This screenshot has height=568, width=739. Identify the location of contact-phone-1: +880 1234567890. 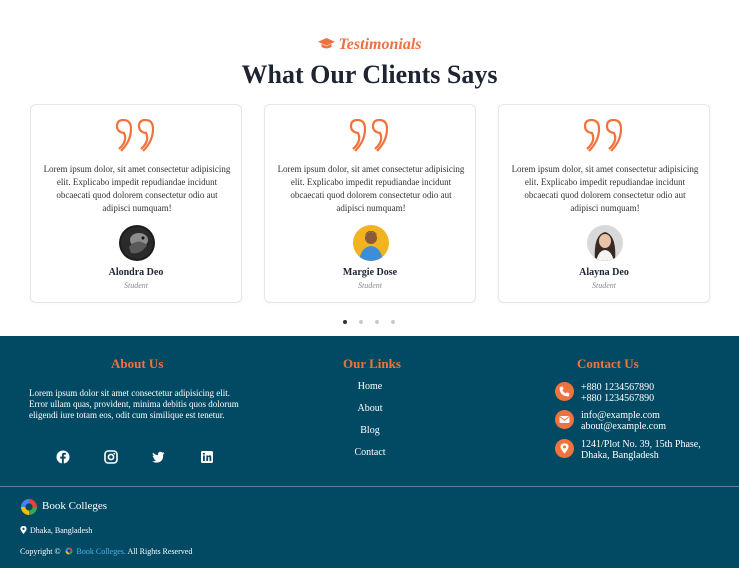
(618, 387).